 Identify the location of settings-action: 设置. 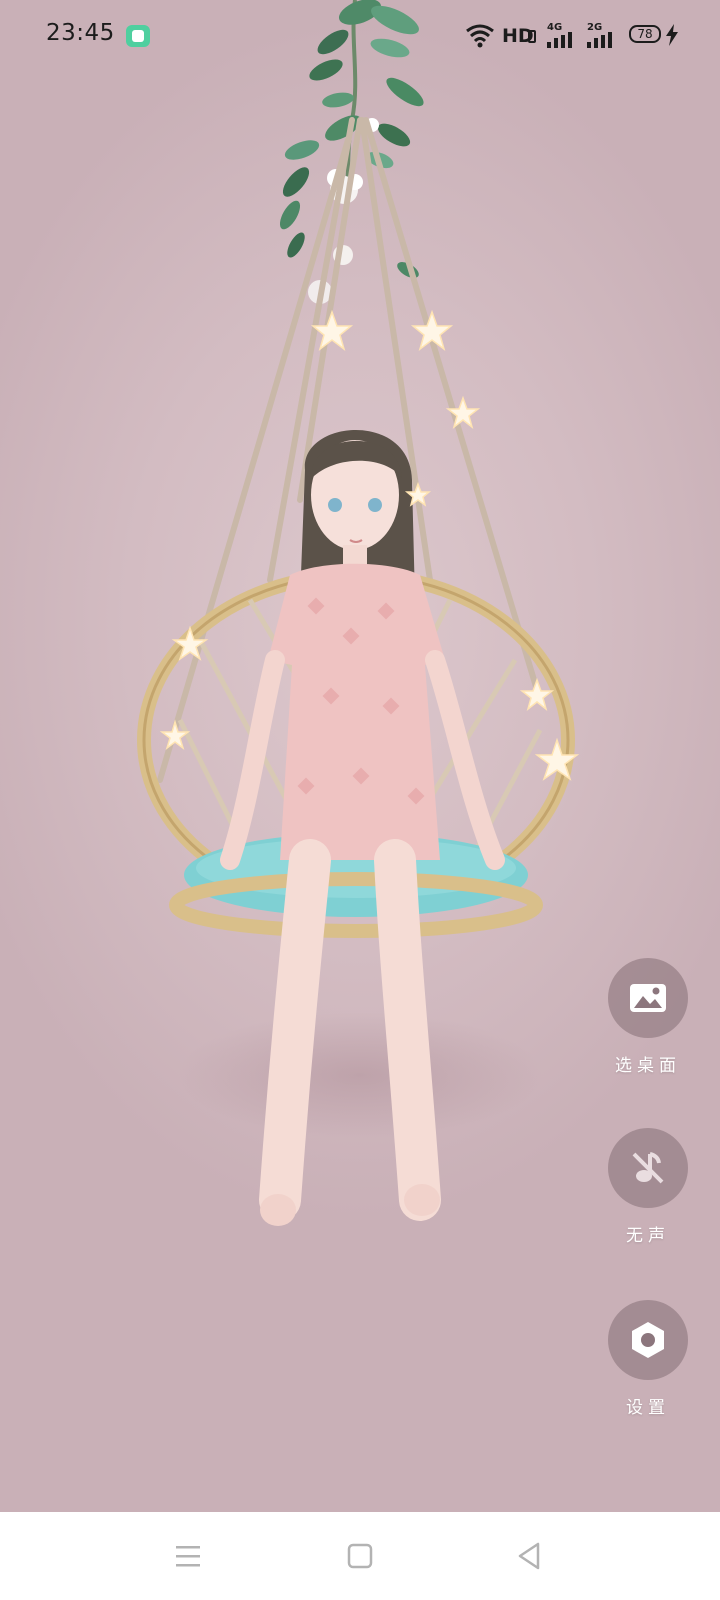
(648, 1359).